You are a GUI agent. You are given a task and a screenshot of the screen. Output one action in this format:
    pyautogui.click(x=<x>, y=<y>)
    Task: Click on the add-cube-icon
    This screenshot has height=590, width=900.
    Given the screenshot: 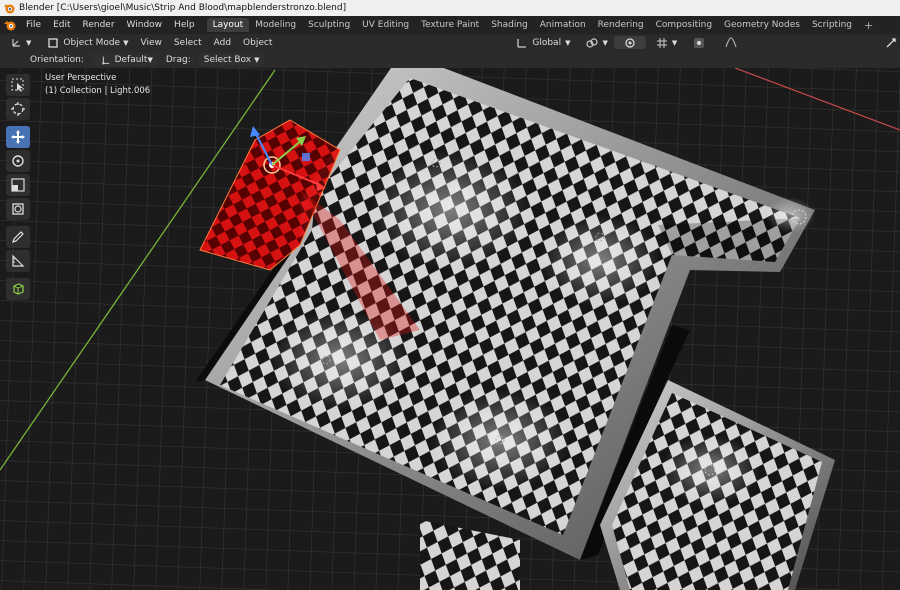 What is the action you would take?
    pyautogui.click(x=18, y=289)
    